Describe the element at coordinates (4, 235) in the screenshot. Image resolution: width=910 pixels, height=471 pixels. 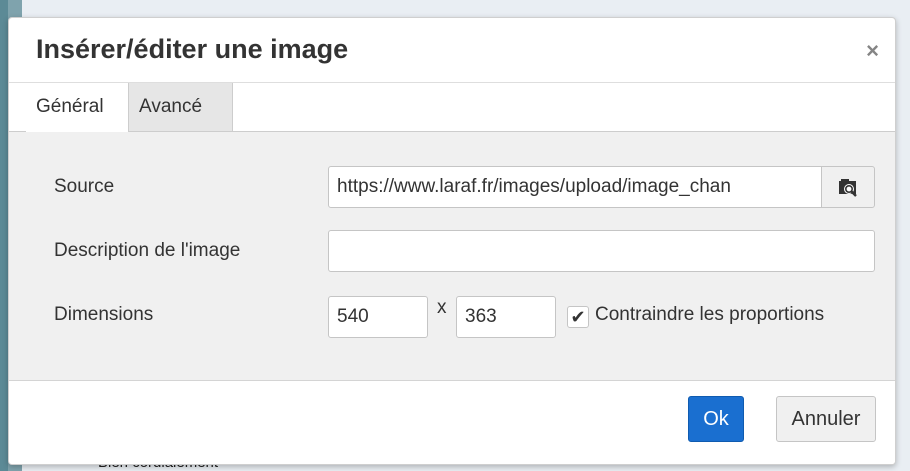
I see `background-sidebar-strip` at that location.